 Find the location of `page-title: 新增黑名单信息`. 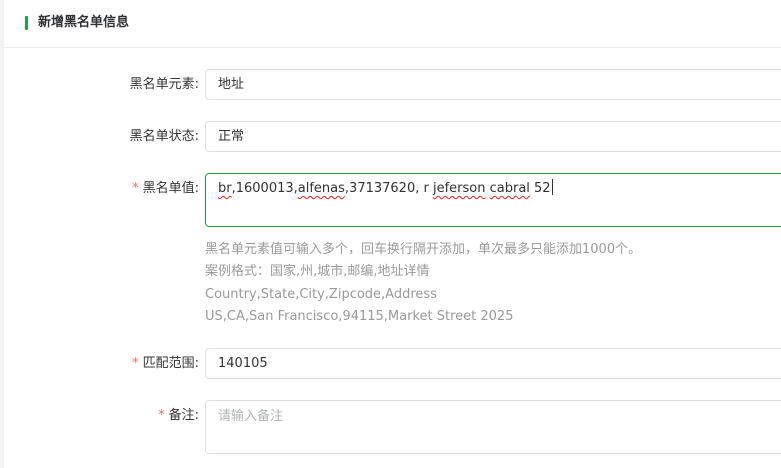

page-title: 新增黑名单信息 is located at coordinates (84, 22).